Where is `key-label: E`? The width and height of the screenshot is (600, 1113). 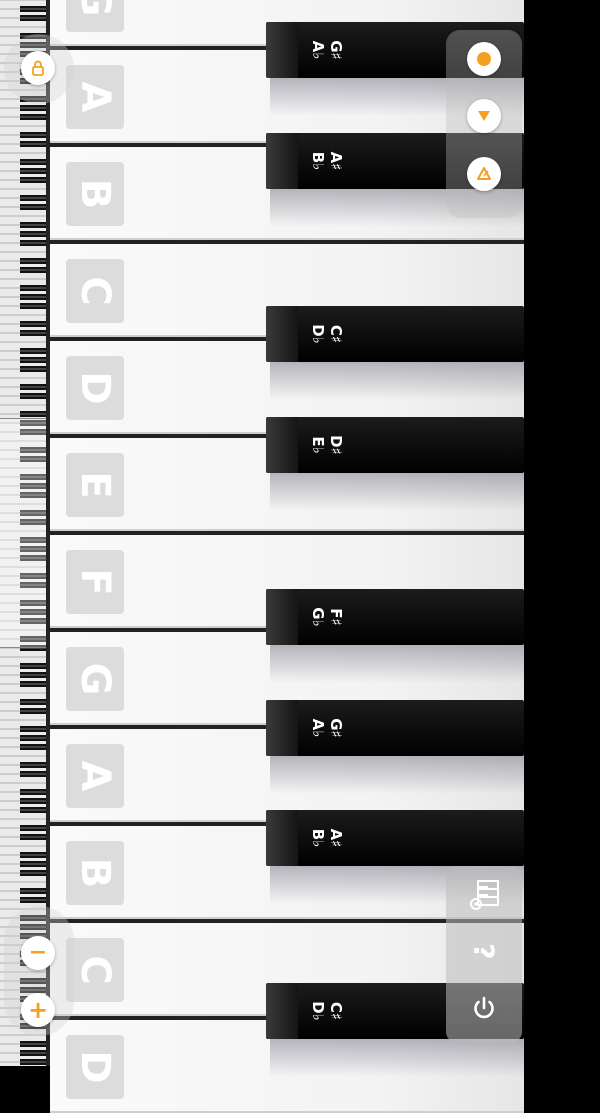
key-label: E is located at coordinates (95, 485).